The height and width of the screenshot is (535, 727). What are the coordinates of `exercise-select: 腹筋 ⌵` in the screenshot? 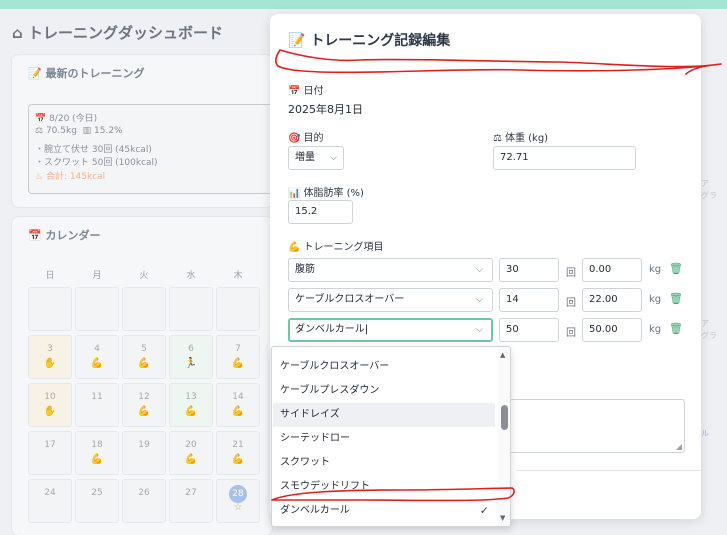 It's located at (390, 270).